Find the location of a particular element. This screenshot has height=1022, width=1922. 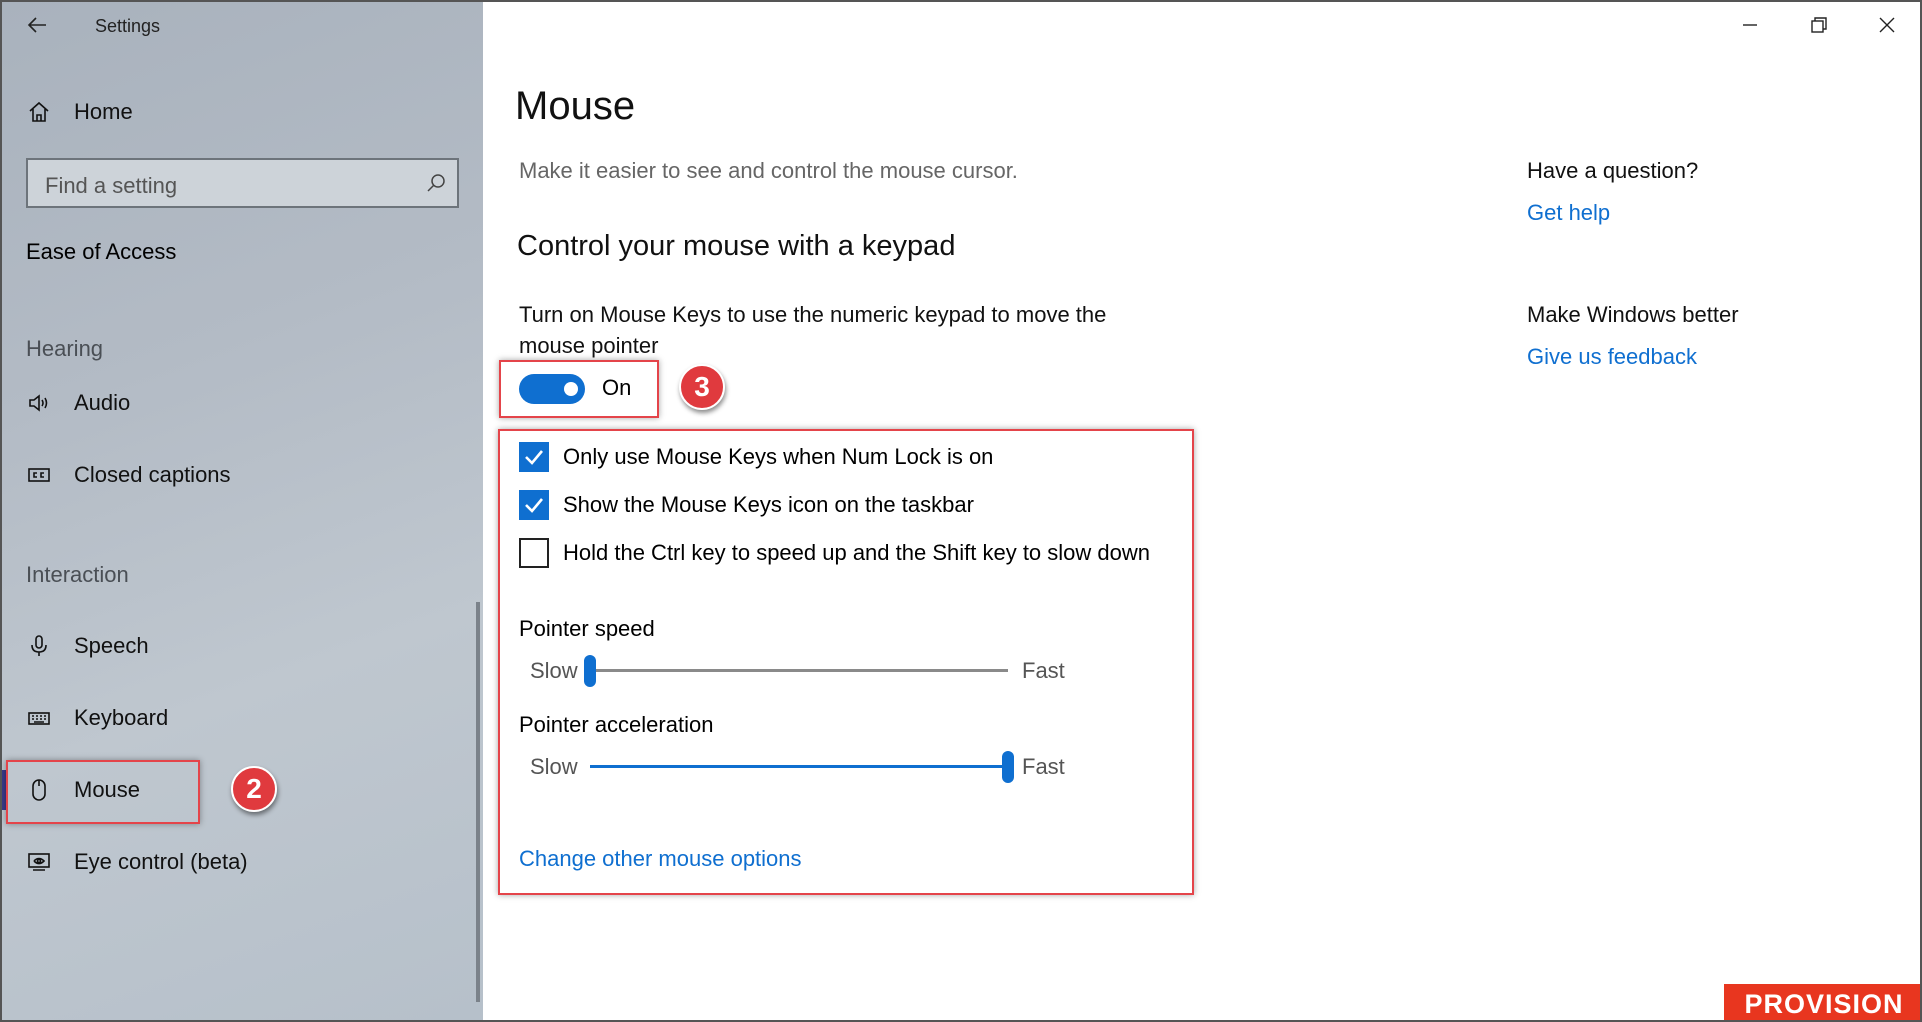

annotation-badge-2: 2 is located at coordinates (254, 789).